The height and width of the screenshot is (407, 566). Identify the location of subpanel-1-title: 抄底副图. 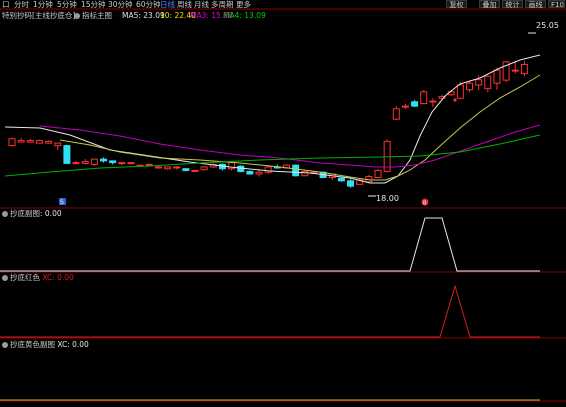
(25, 213).